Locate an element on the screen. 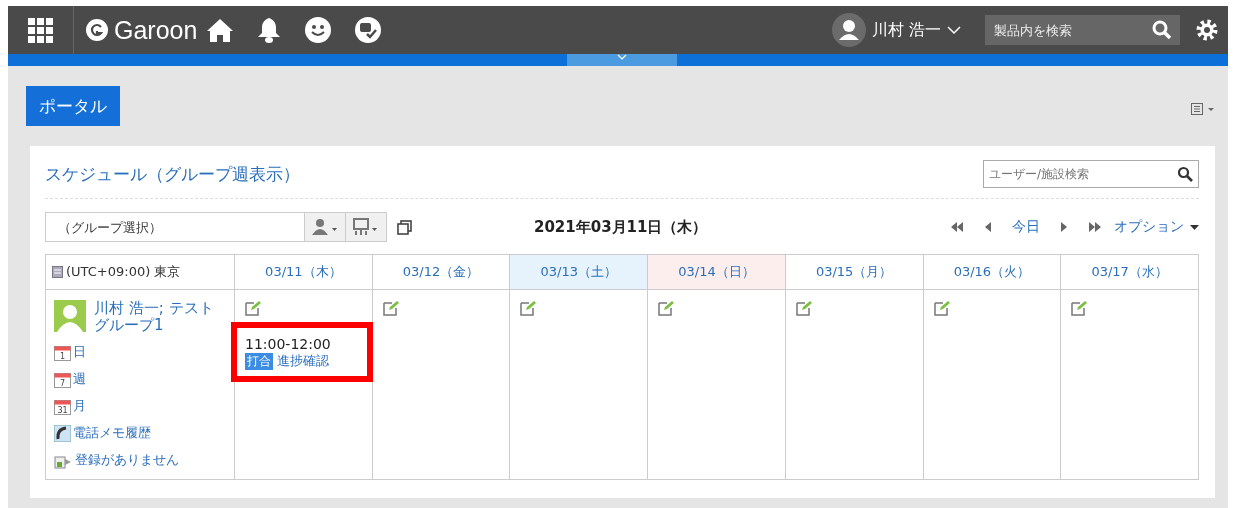  member-link: 週 is located at coordinates (79, 379).